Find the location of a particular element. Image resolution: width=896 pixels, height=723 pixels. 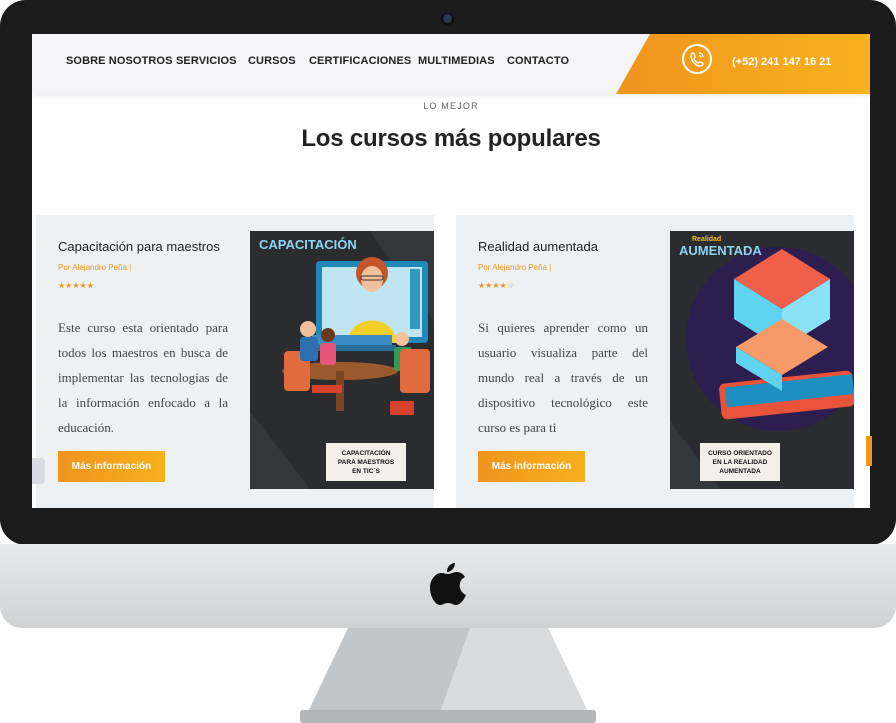

section-eyebrow: LO MEJOR is located at coordinates (451, 106).